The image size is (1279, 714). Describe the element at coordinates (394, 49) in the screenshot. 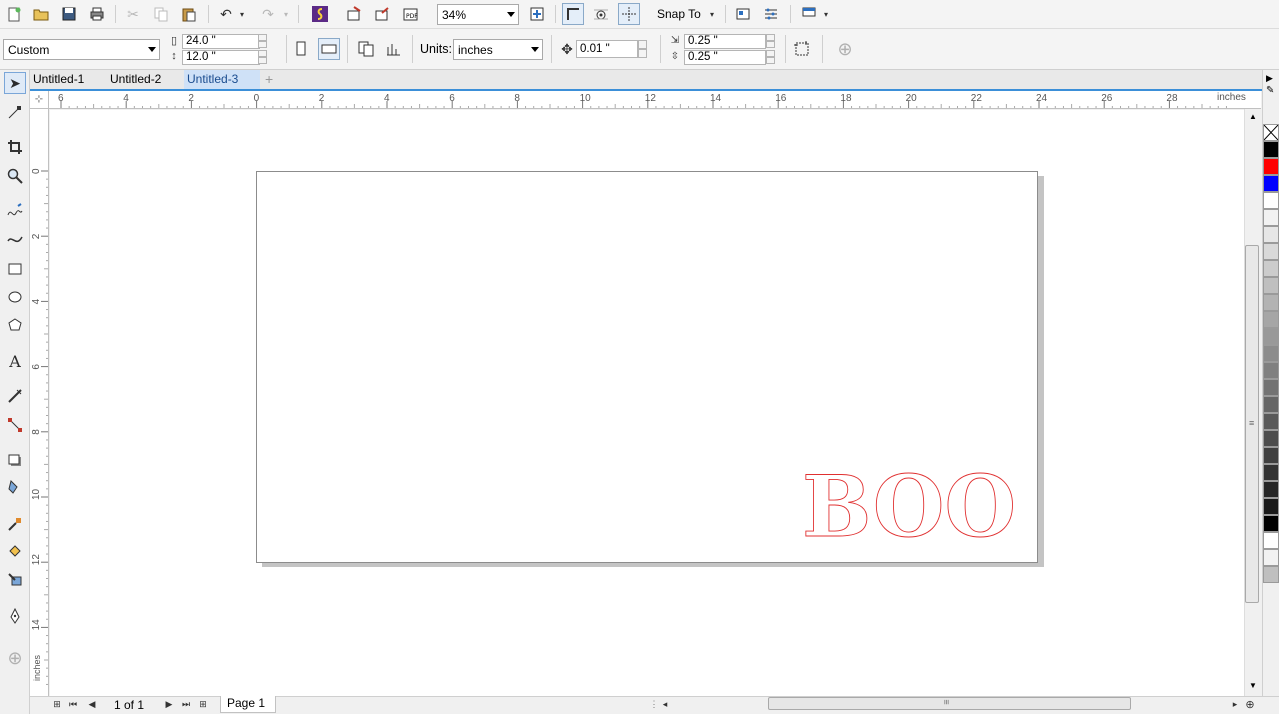

I see `current-page-icon` at that location.